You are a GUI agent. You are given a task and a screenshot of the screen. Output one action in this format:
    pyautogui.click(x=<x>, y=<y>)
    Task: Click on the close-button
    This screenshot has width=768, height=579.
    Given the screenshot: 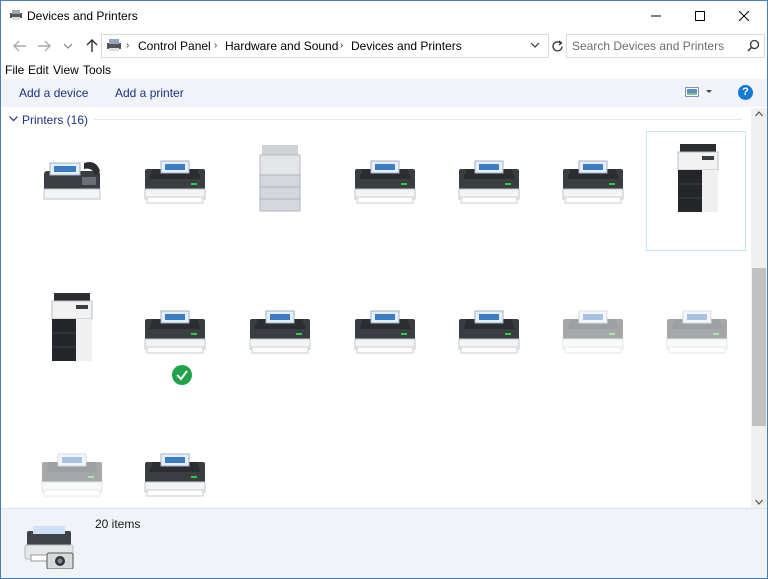 What is the action you would take?
    pyautogui.click(x=744, y=16)
    